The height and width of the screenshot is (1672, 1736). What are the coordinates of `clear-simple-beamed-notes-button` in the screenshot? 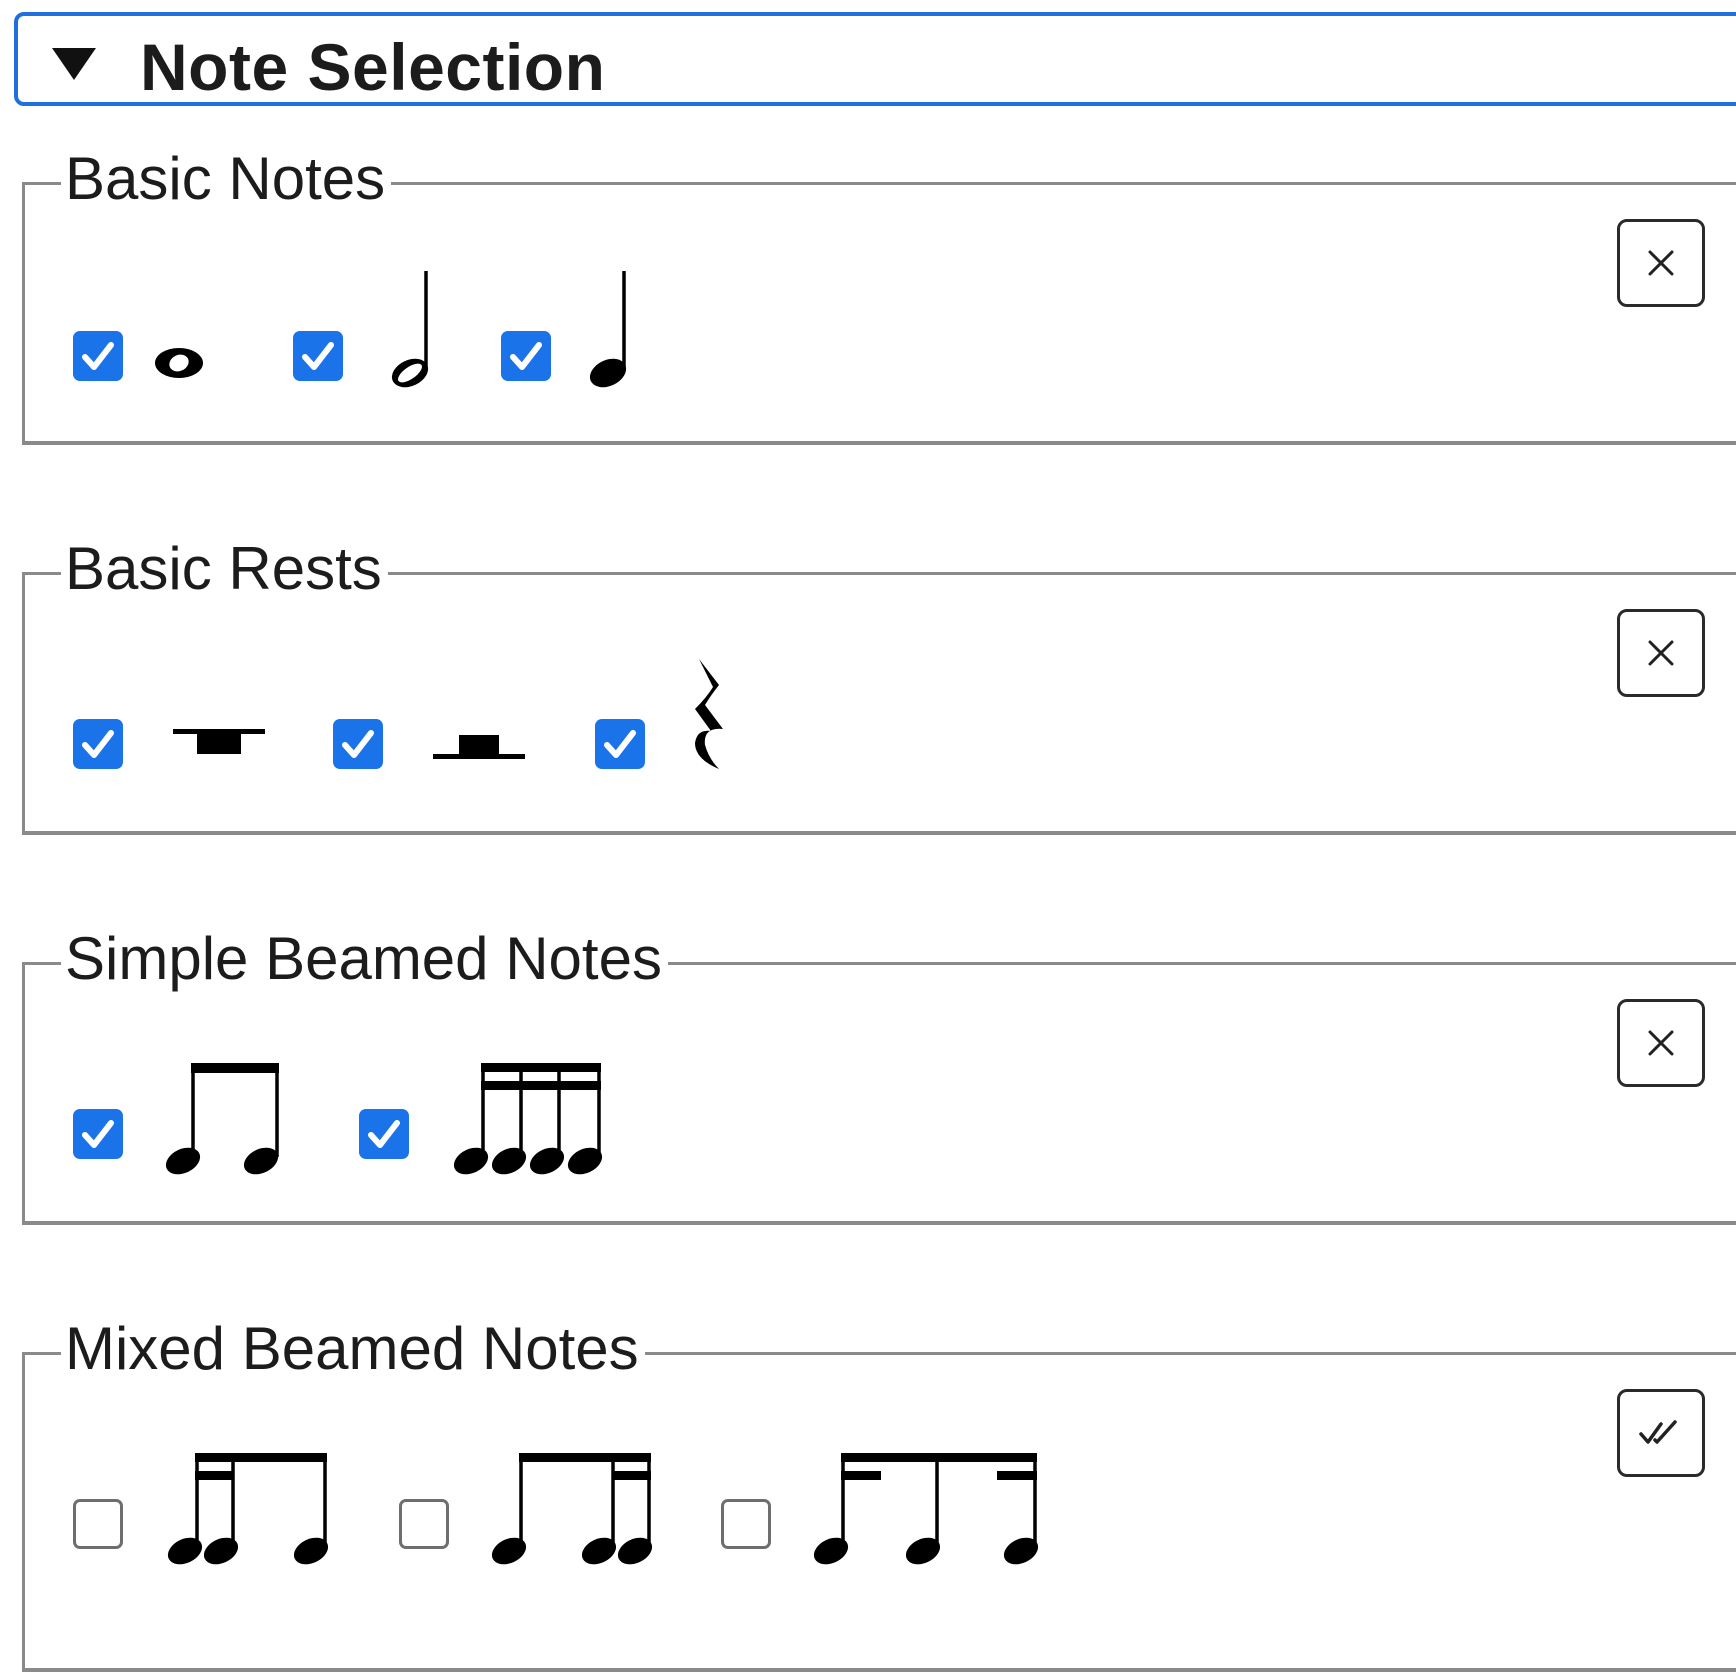 It's located at (1661, 1043).